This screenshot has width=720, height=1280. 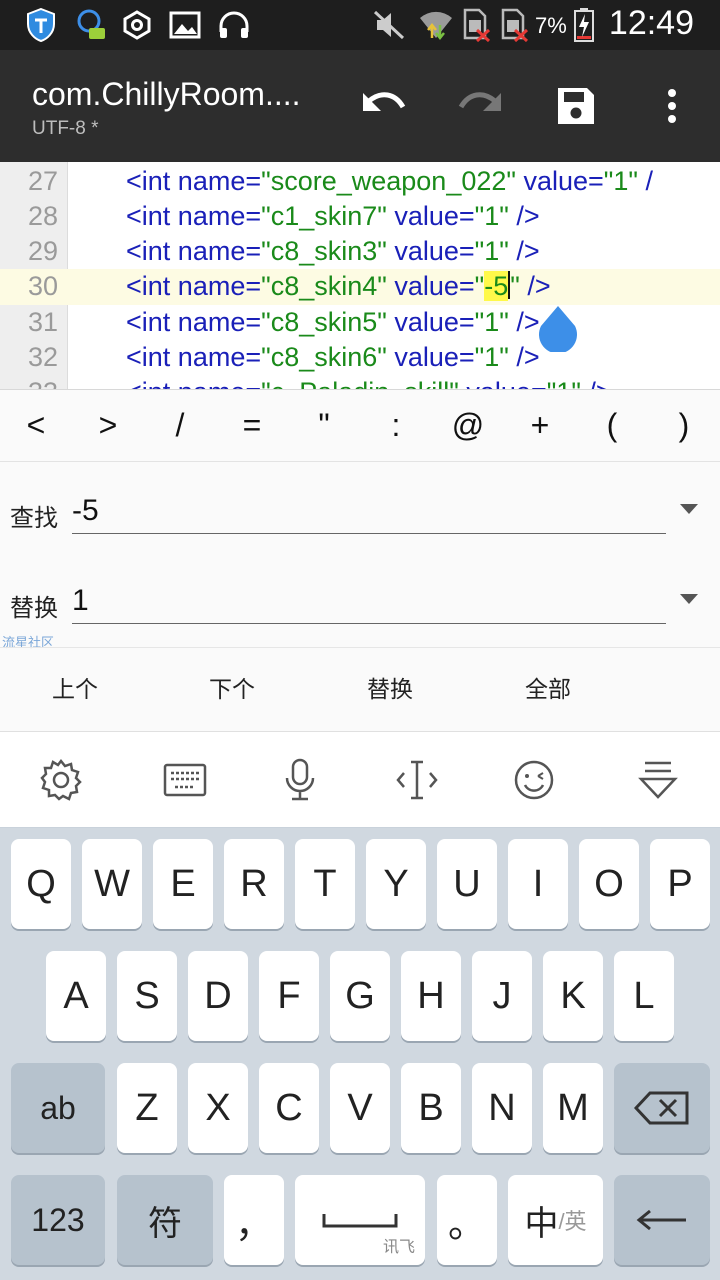 I want to click on key-a: A, so click(x=76, y=996).